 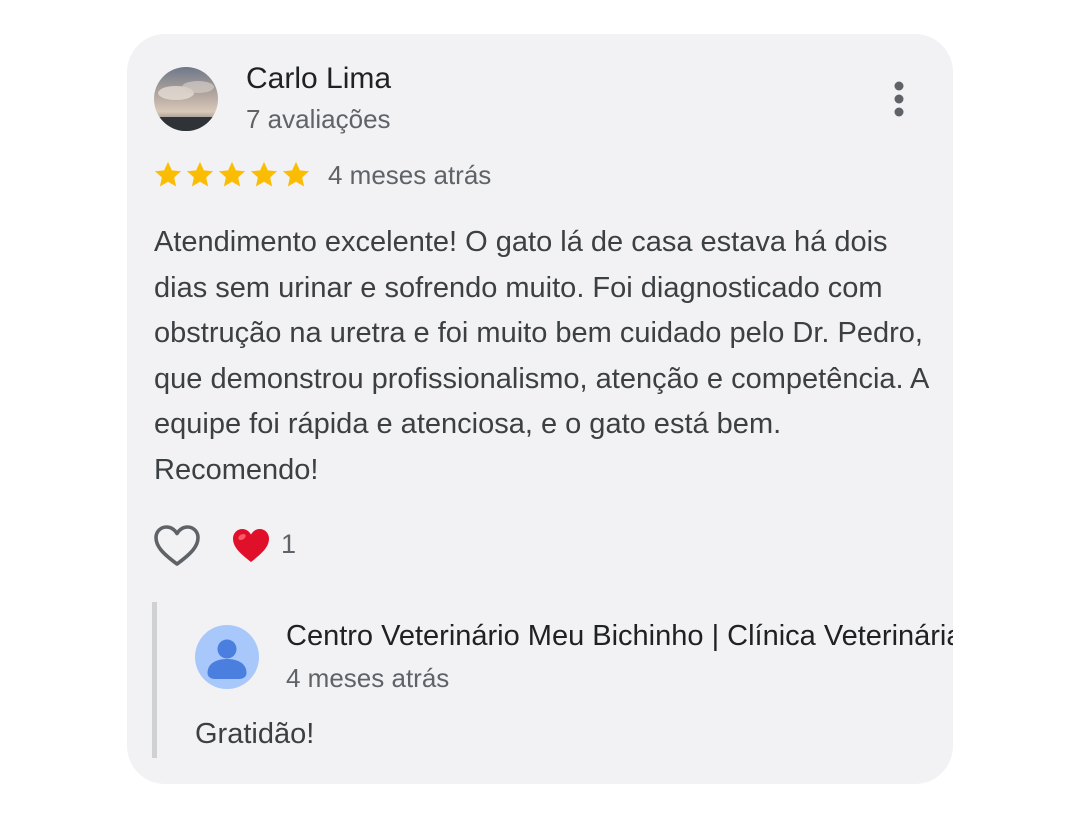 What do you see at coordinates (318, 79) in the screenshot?
I see `reviewer-name: Carlo Lima` at bounding box center [318, 79].